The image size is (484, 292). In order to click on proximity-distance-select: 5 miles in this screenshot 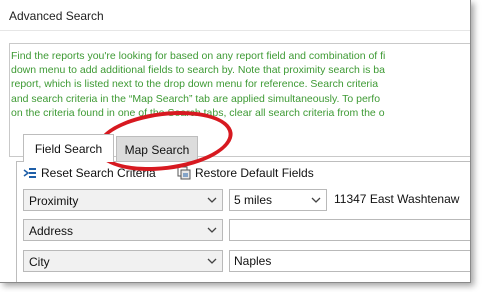, I will do `click(278, 200)`.